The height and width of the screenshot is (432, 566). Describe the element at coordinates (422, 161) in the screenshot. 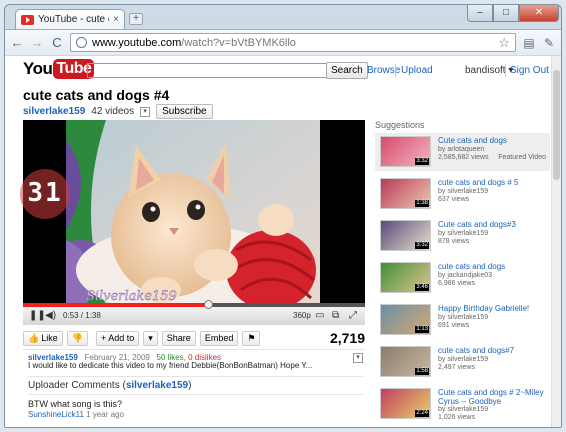

I see `suggestion-duration: 3:32` at that location.